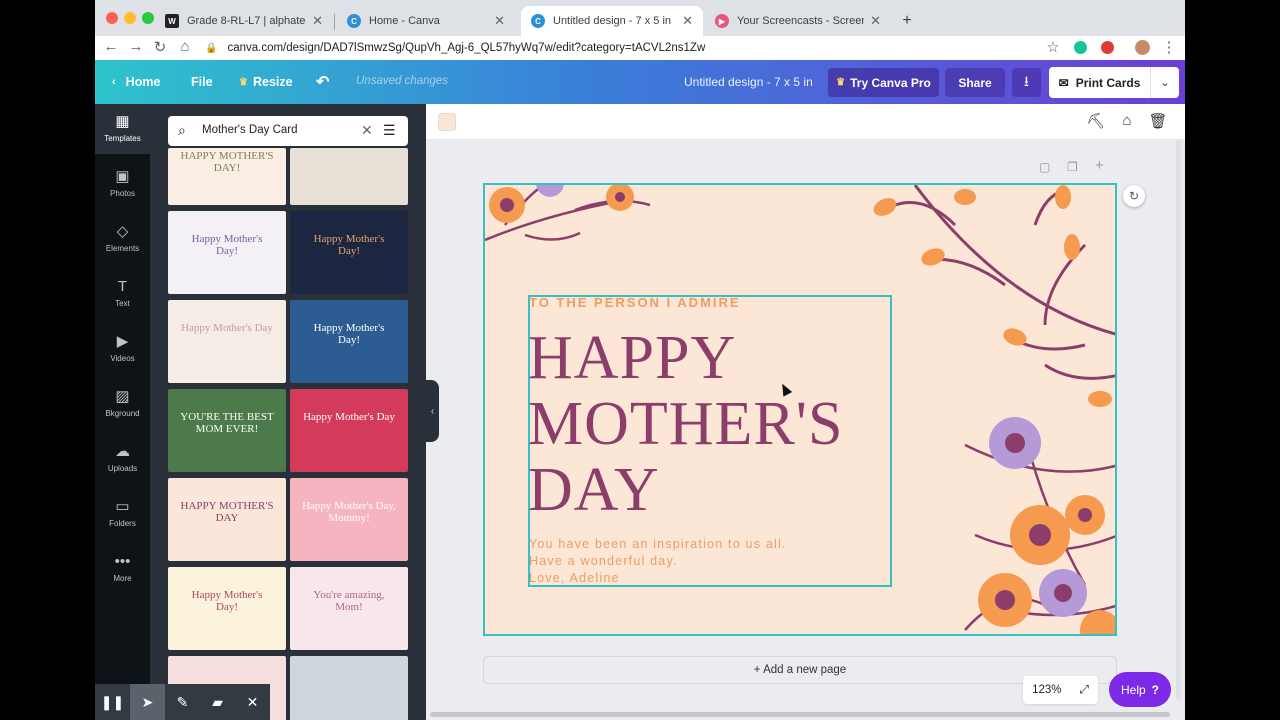  I want to click on rail-item-text: T Text, so click(122, 294).